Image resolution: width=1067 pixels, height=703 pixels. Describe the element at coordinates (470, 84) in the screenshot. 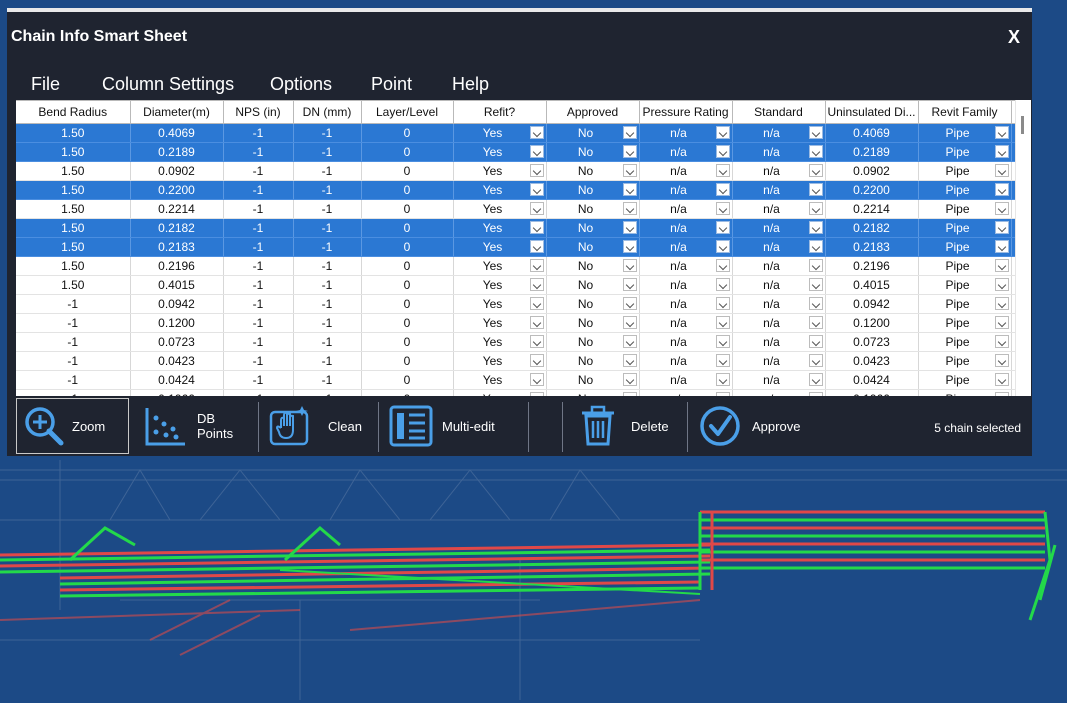

I see `menu-help: Help` at that location.